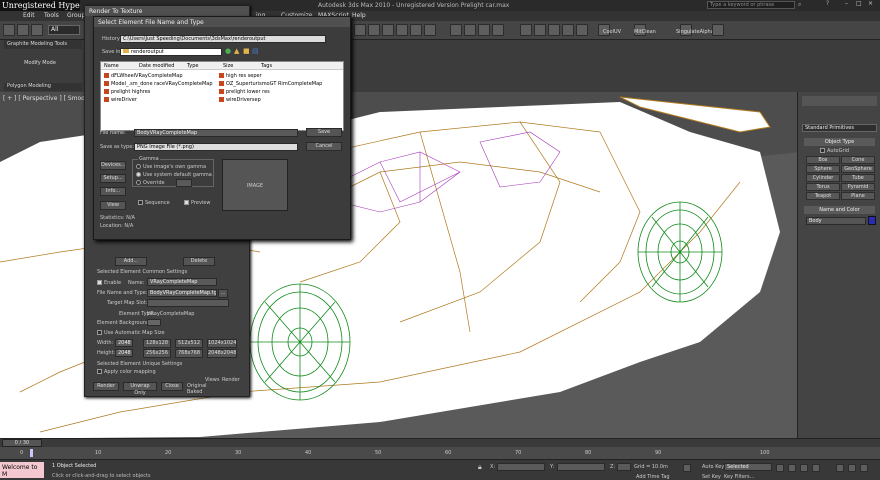 Image resolution: width=880 pixels, height=480 pixels. What do you see at coordinates (23, 30) in the screenshot?
I see `unlink-icon` at bounding box center [23, 30].